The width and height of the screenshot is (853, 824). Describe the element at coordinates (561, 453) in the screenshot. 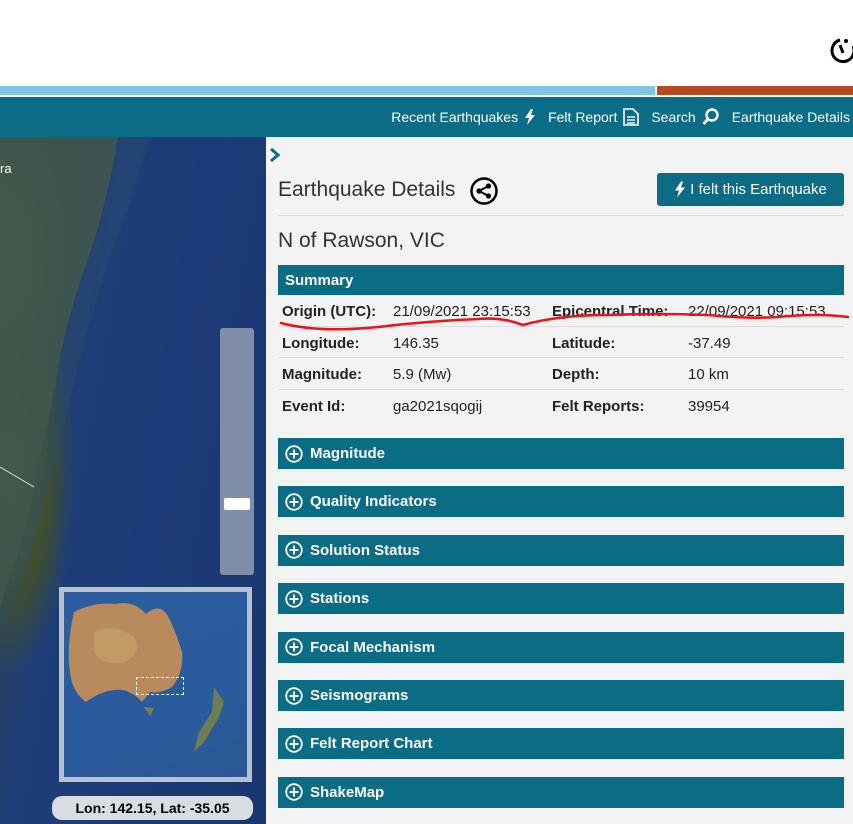

I see `section-magnitude: Magnitude` at that location.